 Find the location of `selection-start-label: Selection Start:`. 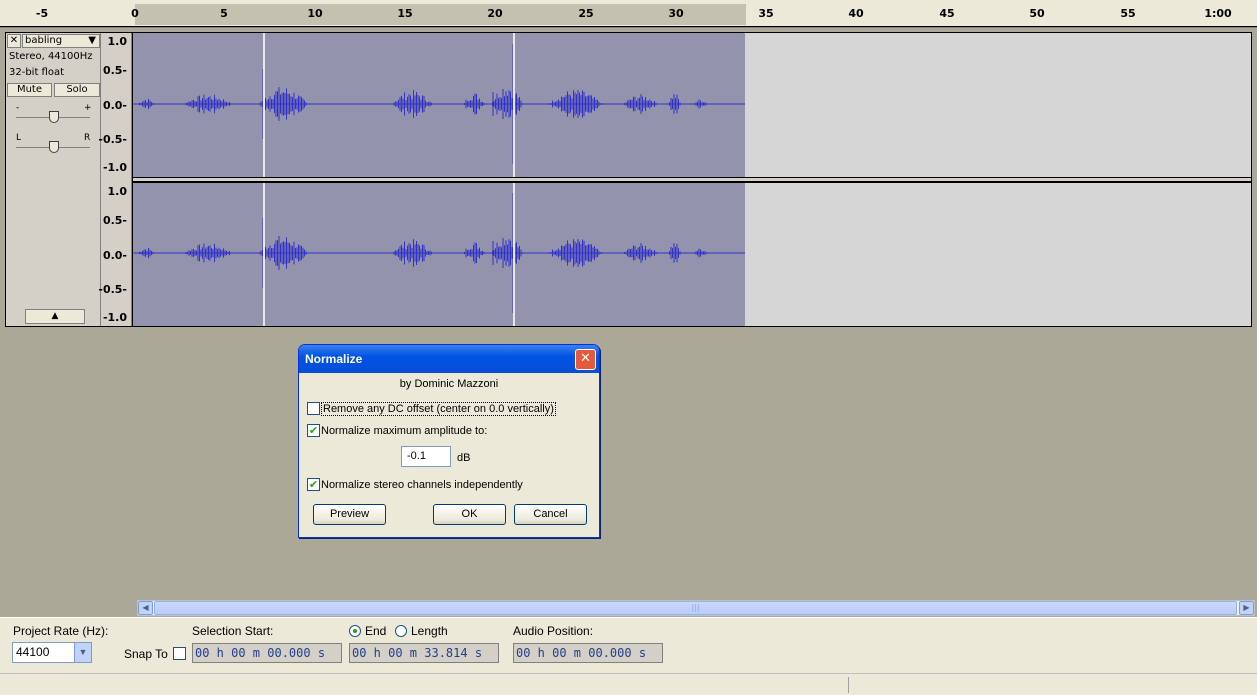

selection-start-label: Selection Start: is located at coordinates (233, 631).